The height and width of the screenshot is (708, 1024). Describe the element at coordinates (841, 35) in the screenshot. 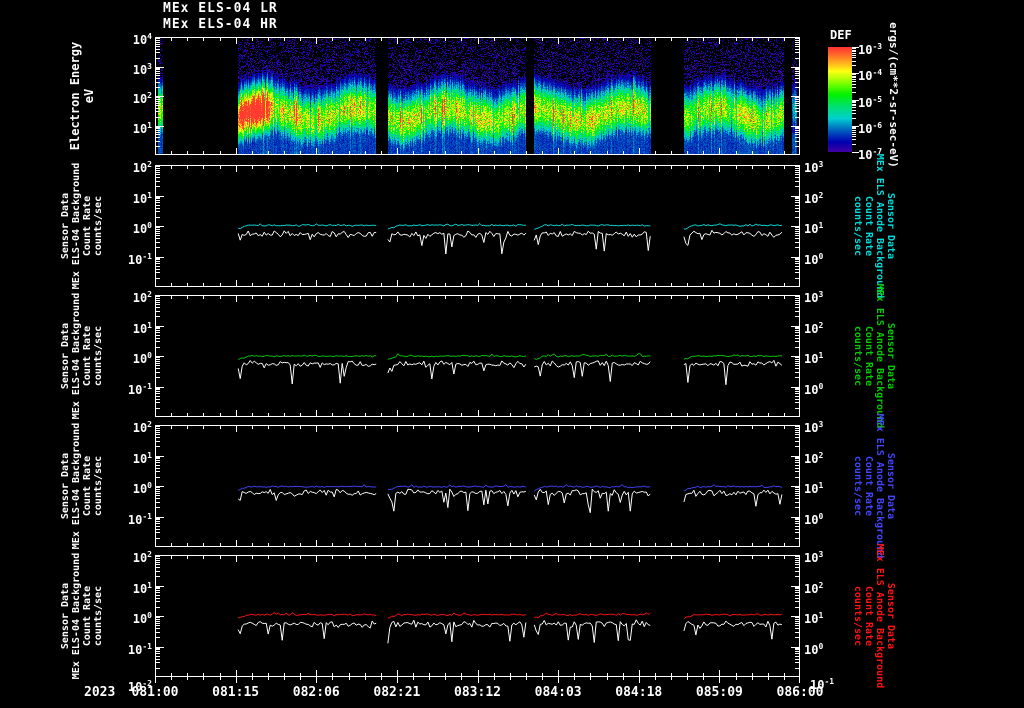

I see `colorbar-title: DEF` at that location.